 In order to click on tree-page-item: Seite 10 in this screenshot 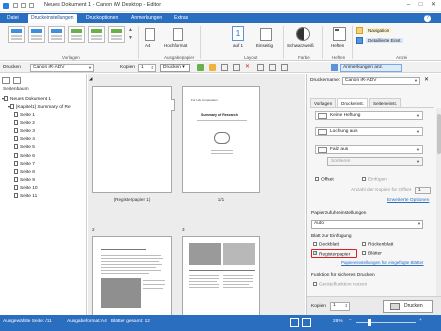, I will do `click(26, 187)`.